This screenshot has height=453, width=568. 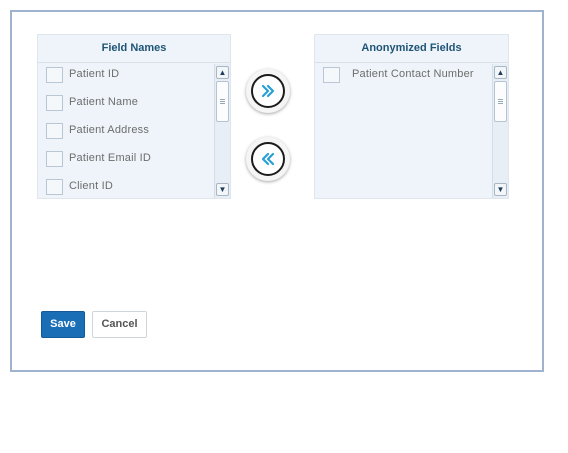 I want to click on list-item: Client ID, so click(x=126, y=187).